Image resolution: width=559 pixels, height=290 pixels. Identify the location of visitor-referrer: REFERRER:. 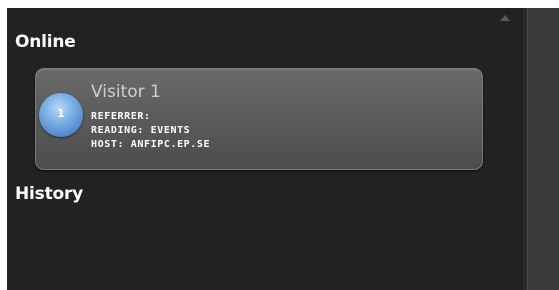
(121, 116).